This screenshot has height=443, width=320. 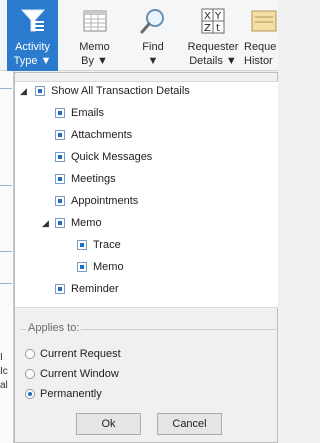 What do you see at coordinates (32, 47) in the screenshot?
I see `activity-type-label: Activity` at bounding box center [32, 47].